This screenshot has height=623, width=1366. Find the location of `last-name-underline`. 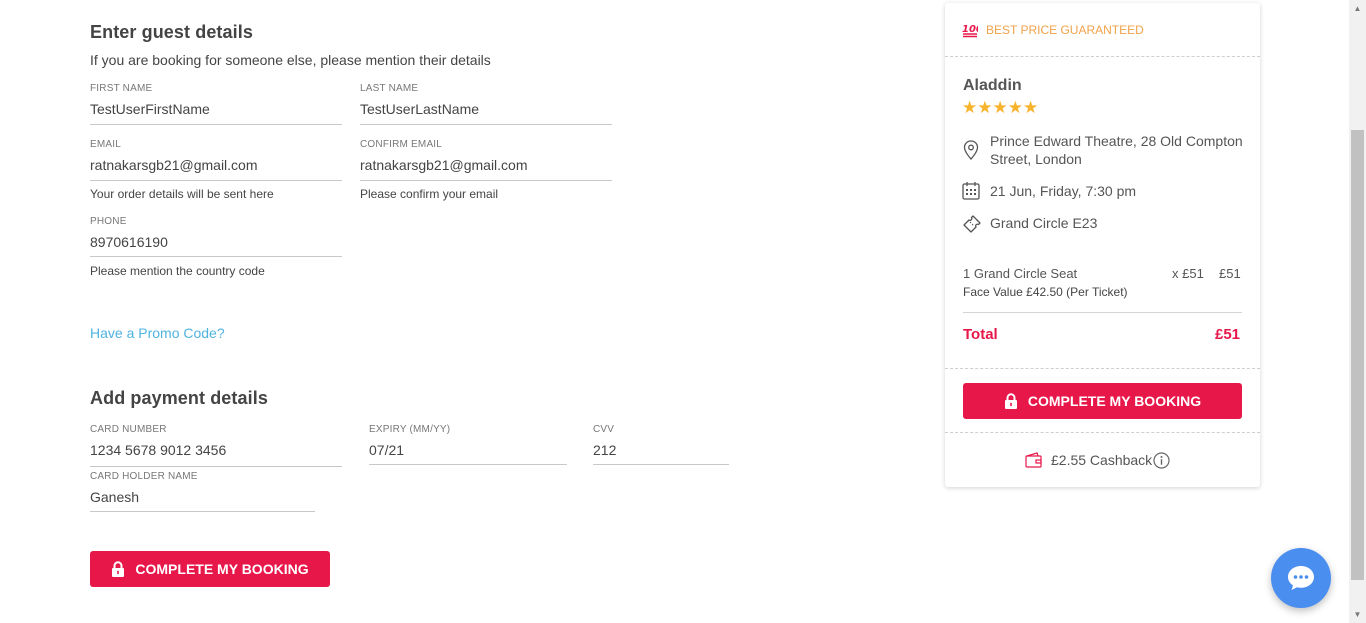

last-name-underline is located at coordinates (486, 124).